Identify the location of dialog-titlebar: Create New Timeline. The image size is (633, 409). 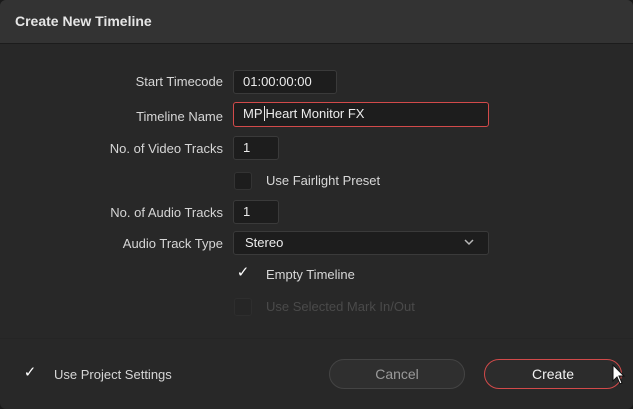
(316, 22).